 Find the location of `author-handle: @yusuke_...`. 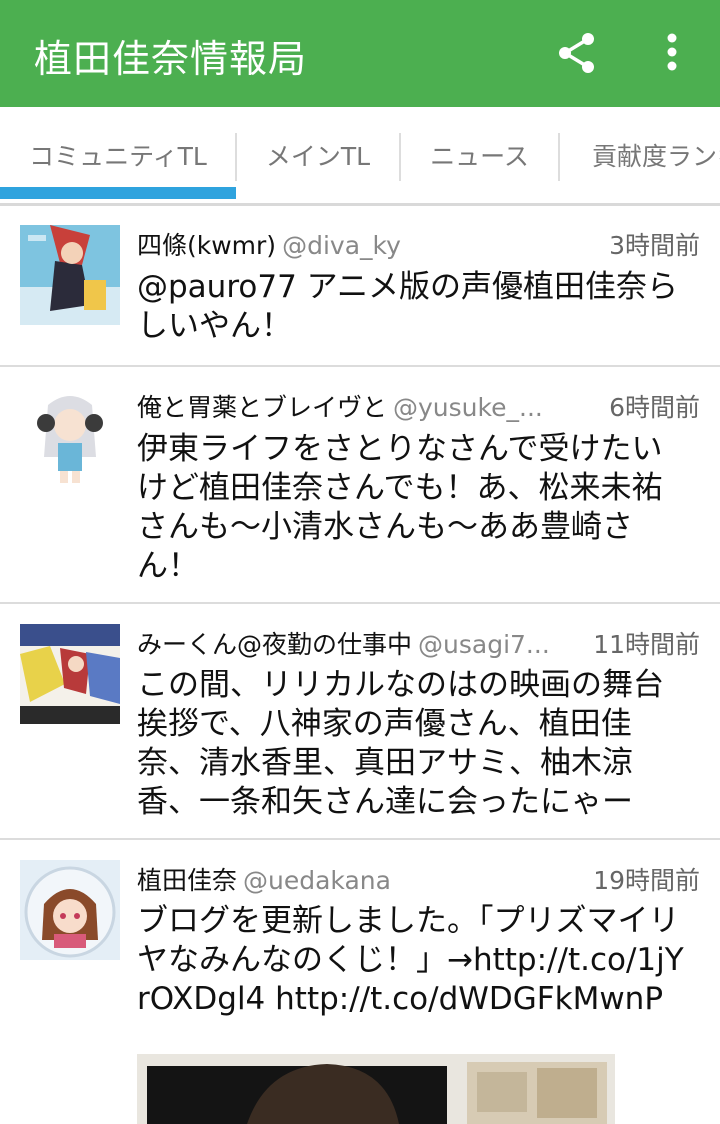

author-handle: @yusuke_... is located at coordinates (468, 407).